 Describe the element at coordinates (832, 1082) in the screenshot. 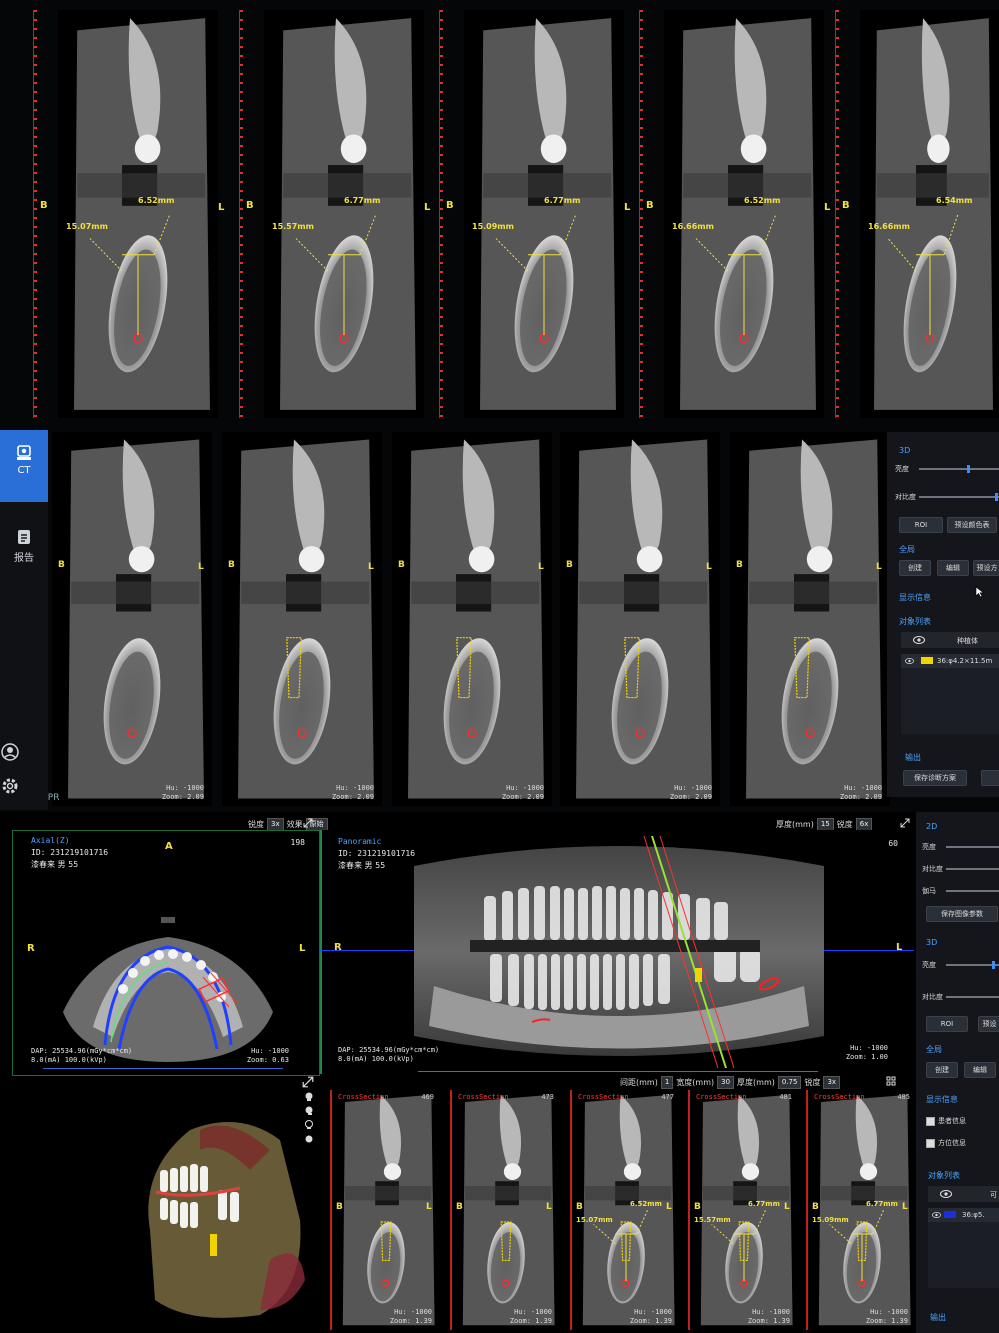

I see `sharpness-select: 3x` at that location.